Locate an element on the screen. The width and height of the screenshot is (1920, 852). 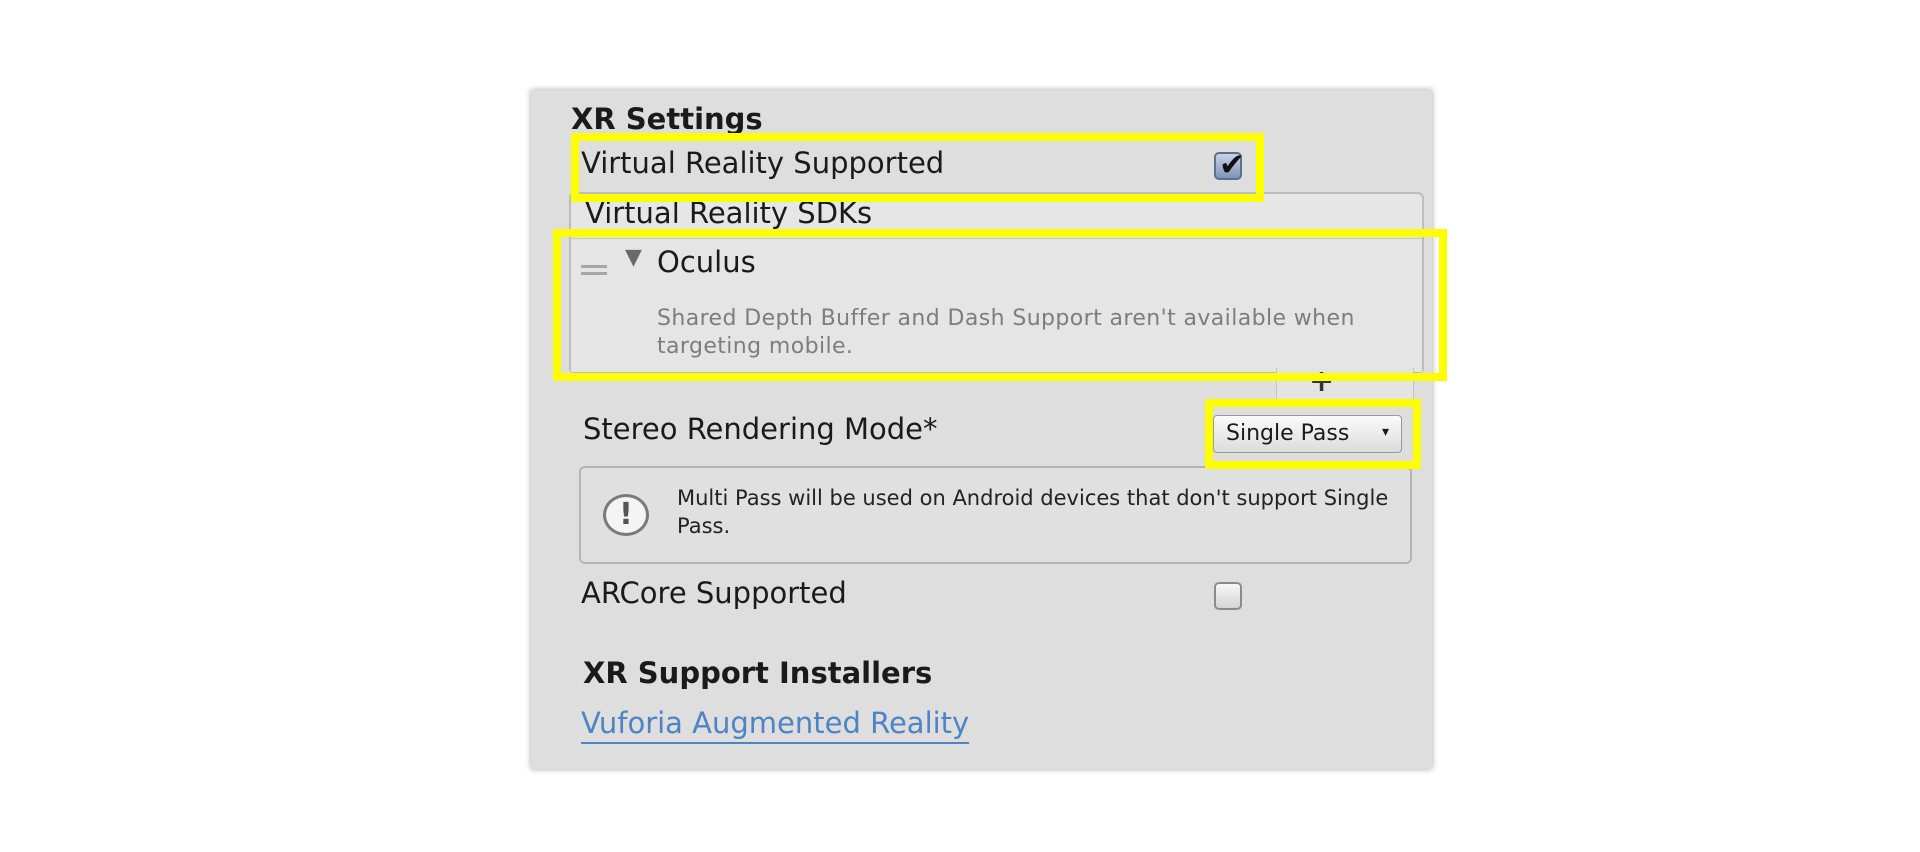
vuforia-link: Vuforia Augmented Reality is located at coordinates (775, 725).